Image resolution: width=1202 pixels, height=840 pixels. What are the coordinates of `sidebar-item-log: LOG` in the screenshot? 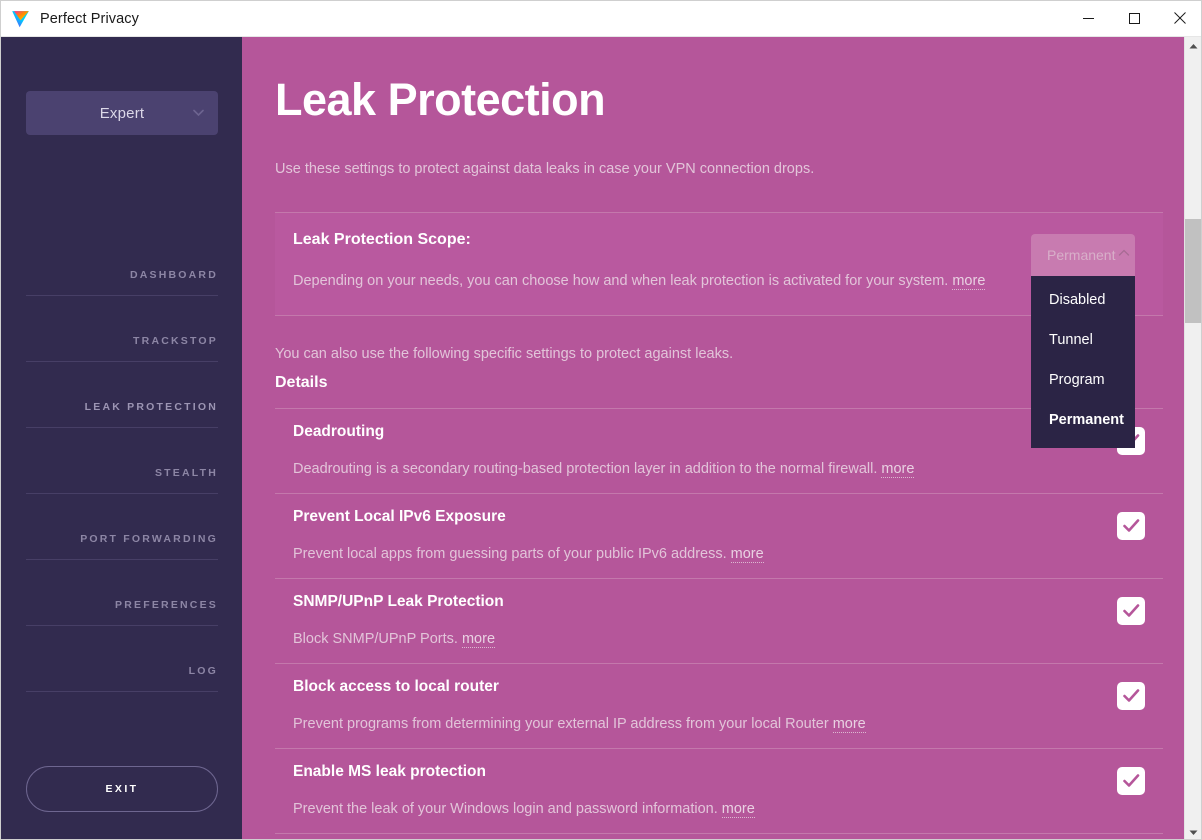 It's located at (122, 659).